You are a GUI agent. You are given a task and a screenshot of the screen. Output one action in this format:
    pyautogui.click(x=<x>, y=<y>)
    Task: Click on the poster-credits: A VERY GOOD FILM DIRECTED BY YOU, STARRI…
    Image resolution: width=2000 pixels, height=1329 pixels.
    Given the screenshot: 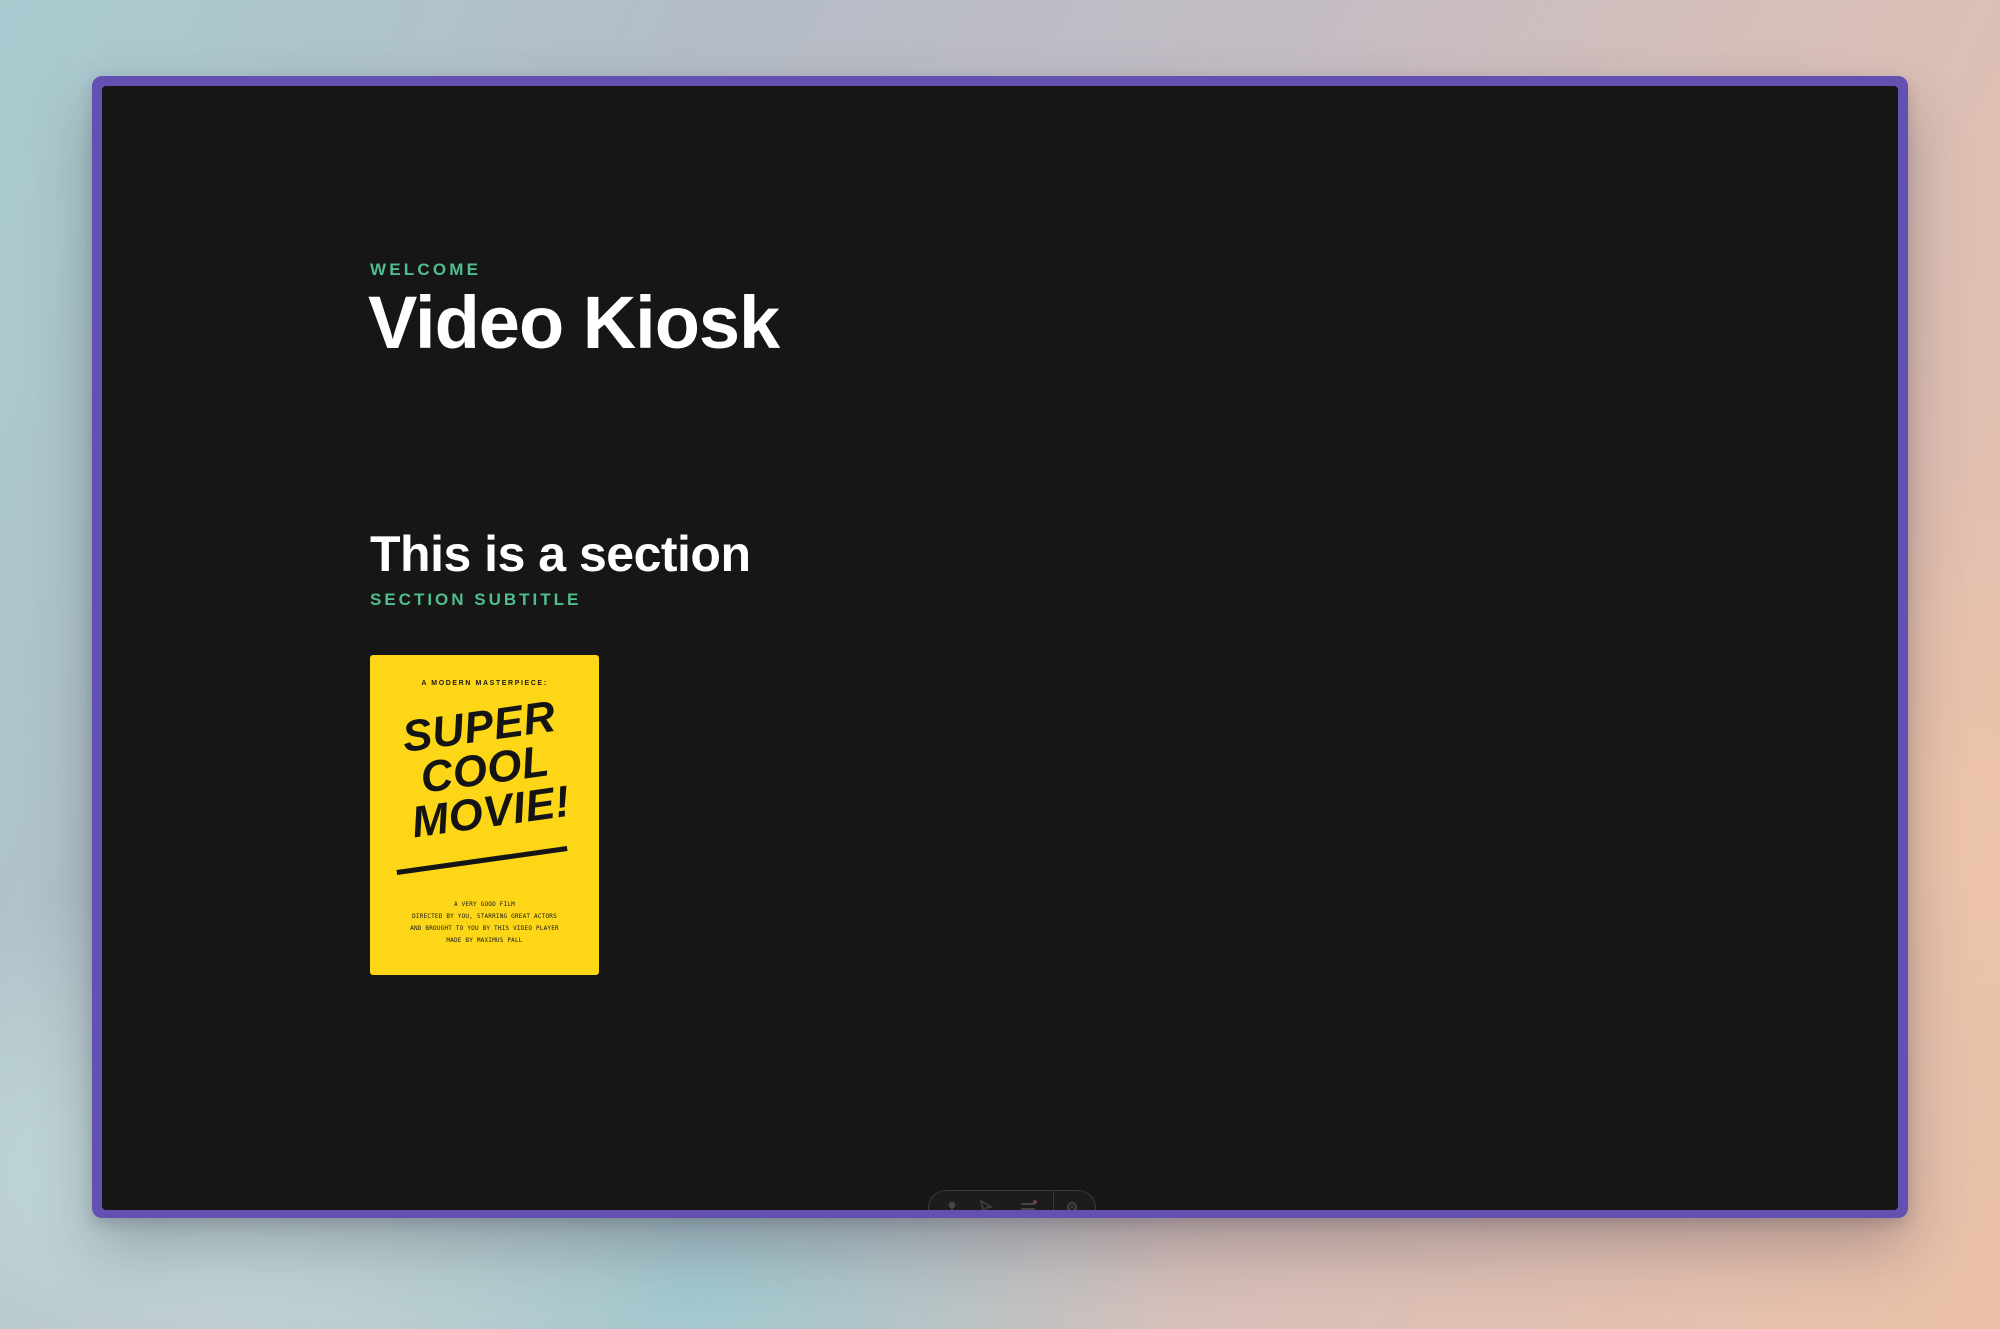 What is the action you would take?
    pyautogui.click(x=484, y=923)
    